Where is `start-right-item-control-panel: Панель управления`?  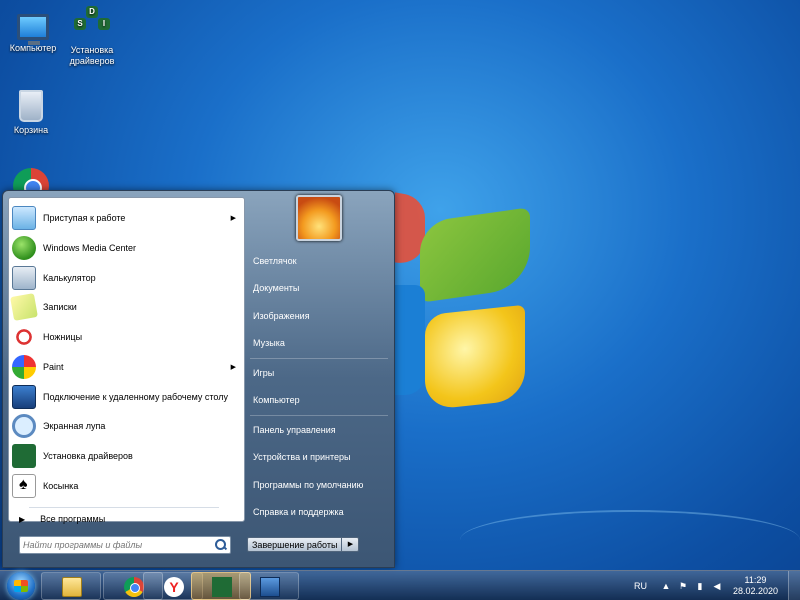
start-right-item-control-panel: Панель управления is located at coordinates (294, 430).